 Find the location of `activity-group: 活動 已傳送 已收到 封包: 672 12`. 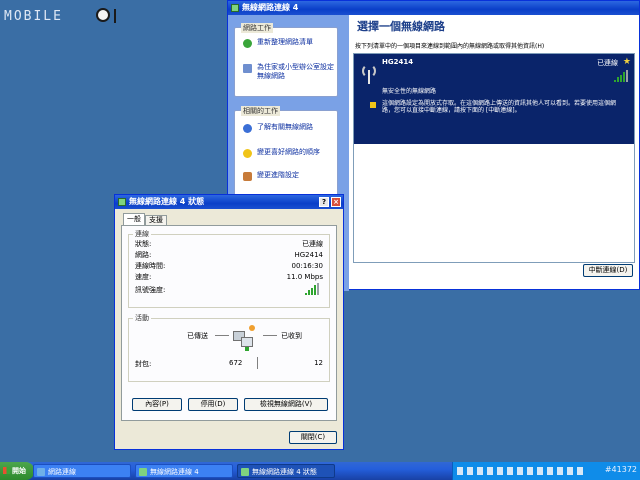

activity-group: 活動 已傳送 已收到 封包: 672 12 is located at coordinates (229, 347).